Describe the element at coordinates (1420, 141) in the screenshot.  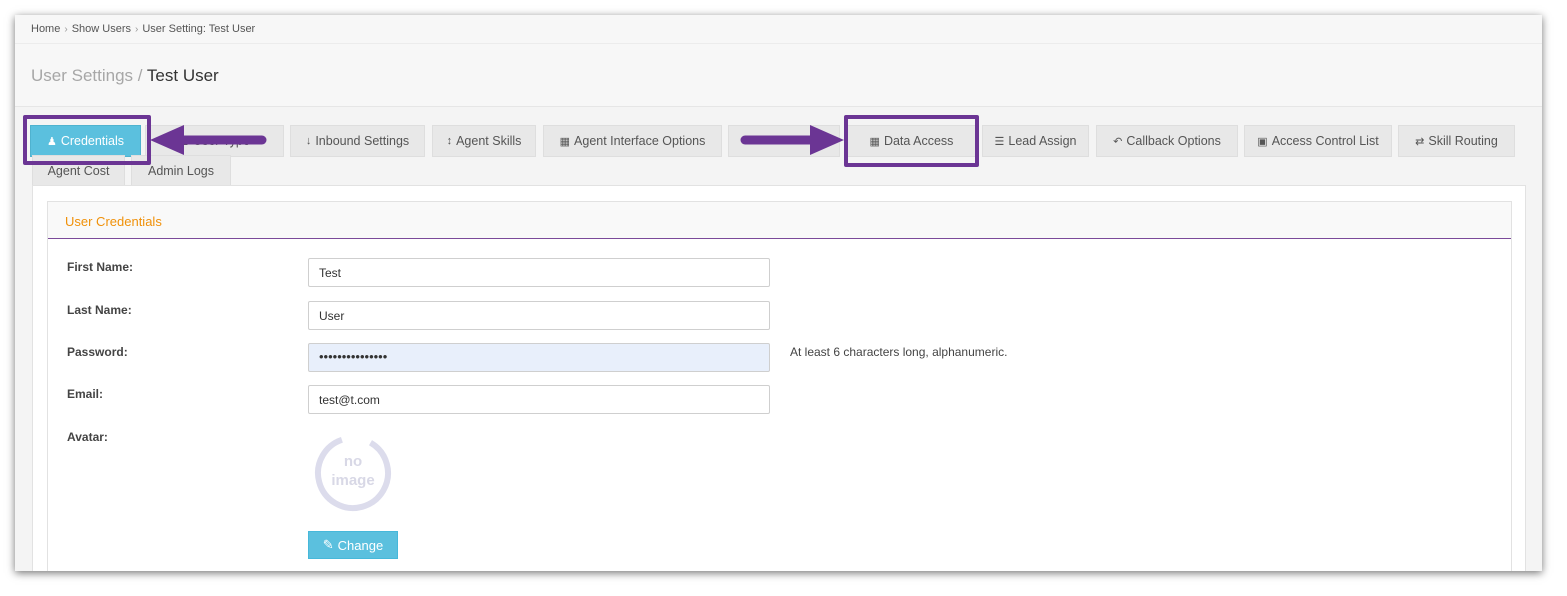
I see `shuffle-icon: ⇄` at that location.